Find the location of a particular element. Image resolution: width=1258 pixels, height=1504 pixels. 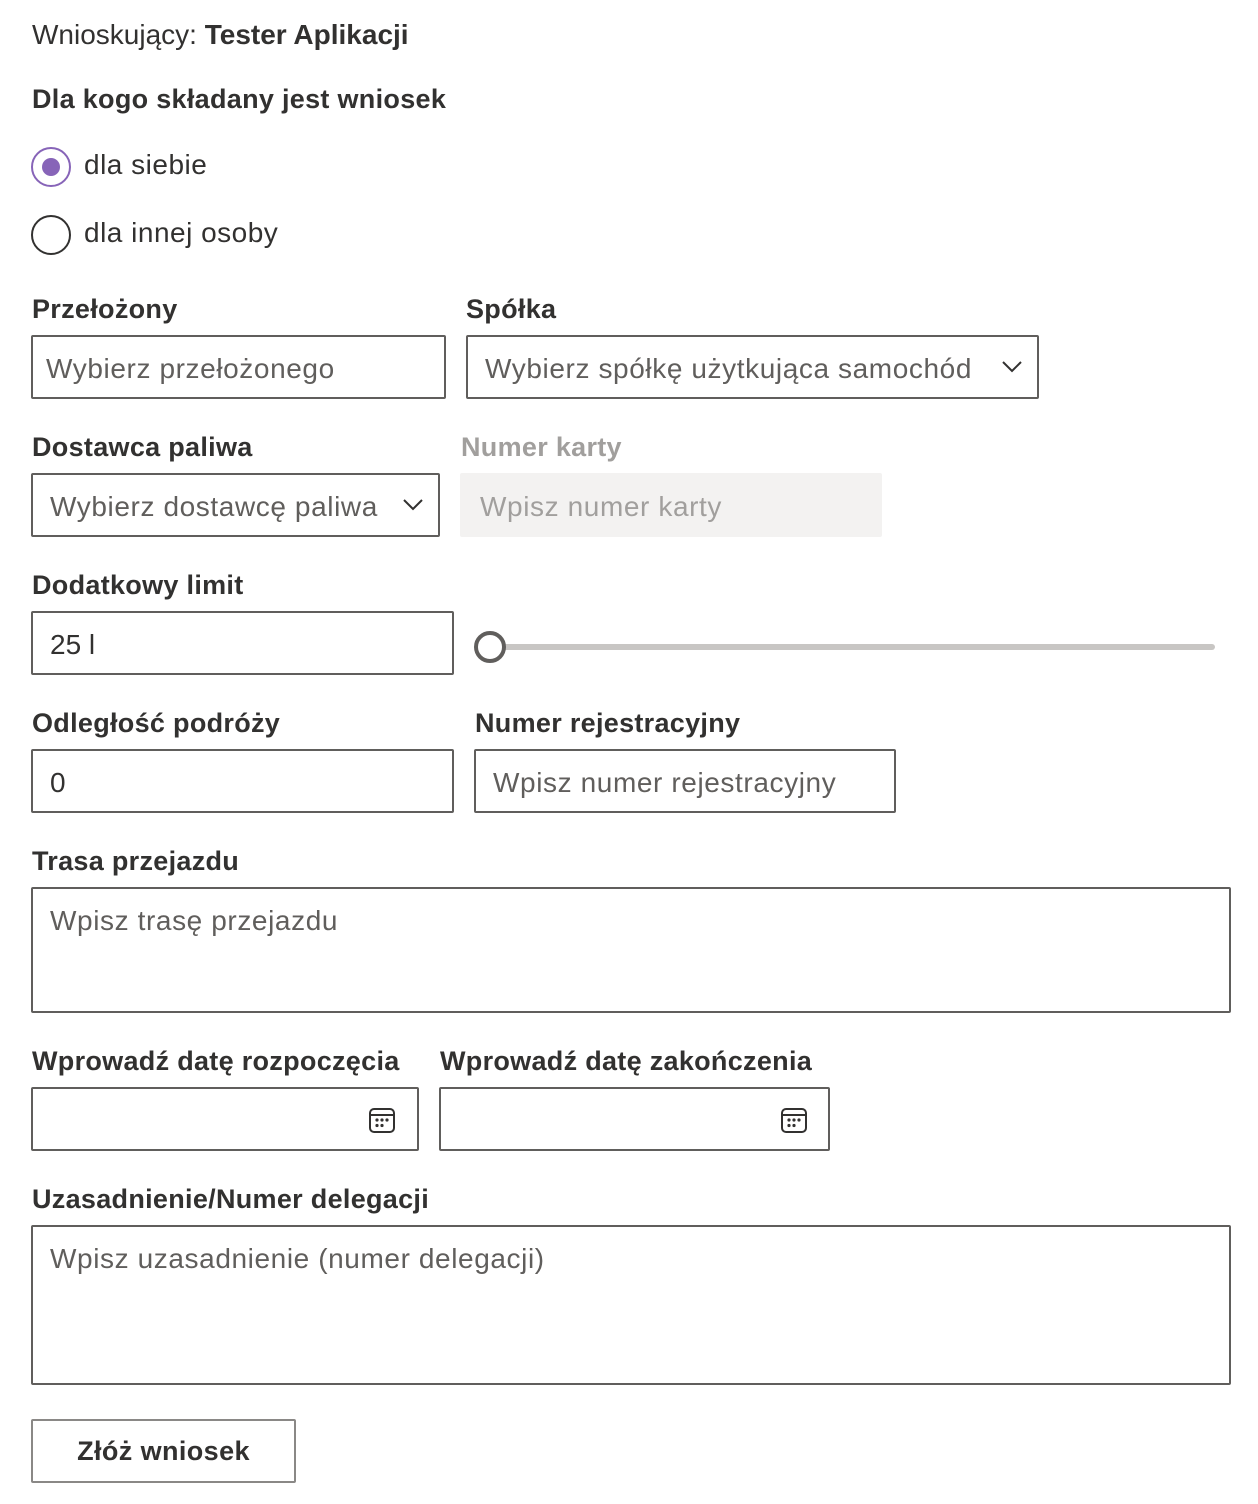

company-label: Spółka is located at coordinates (511, 309).